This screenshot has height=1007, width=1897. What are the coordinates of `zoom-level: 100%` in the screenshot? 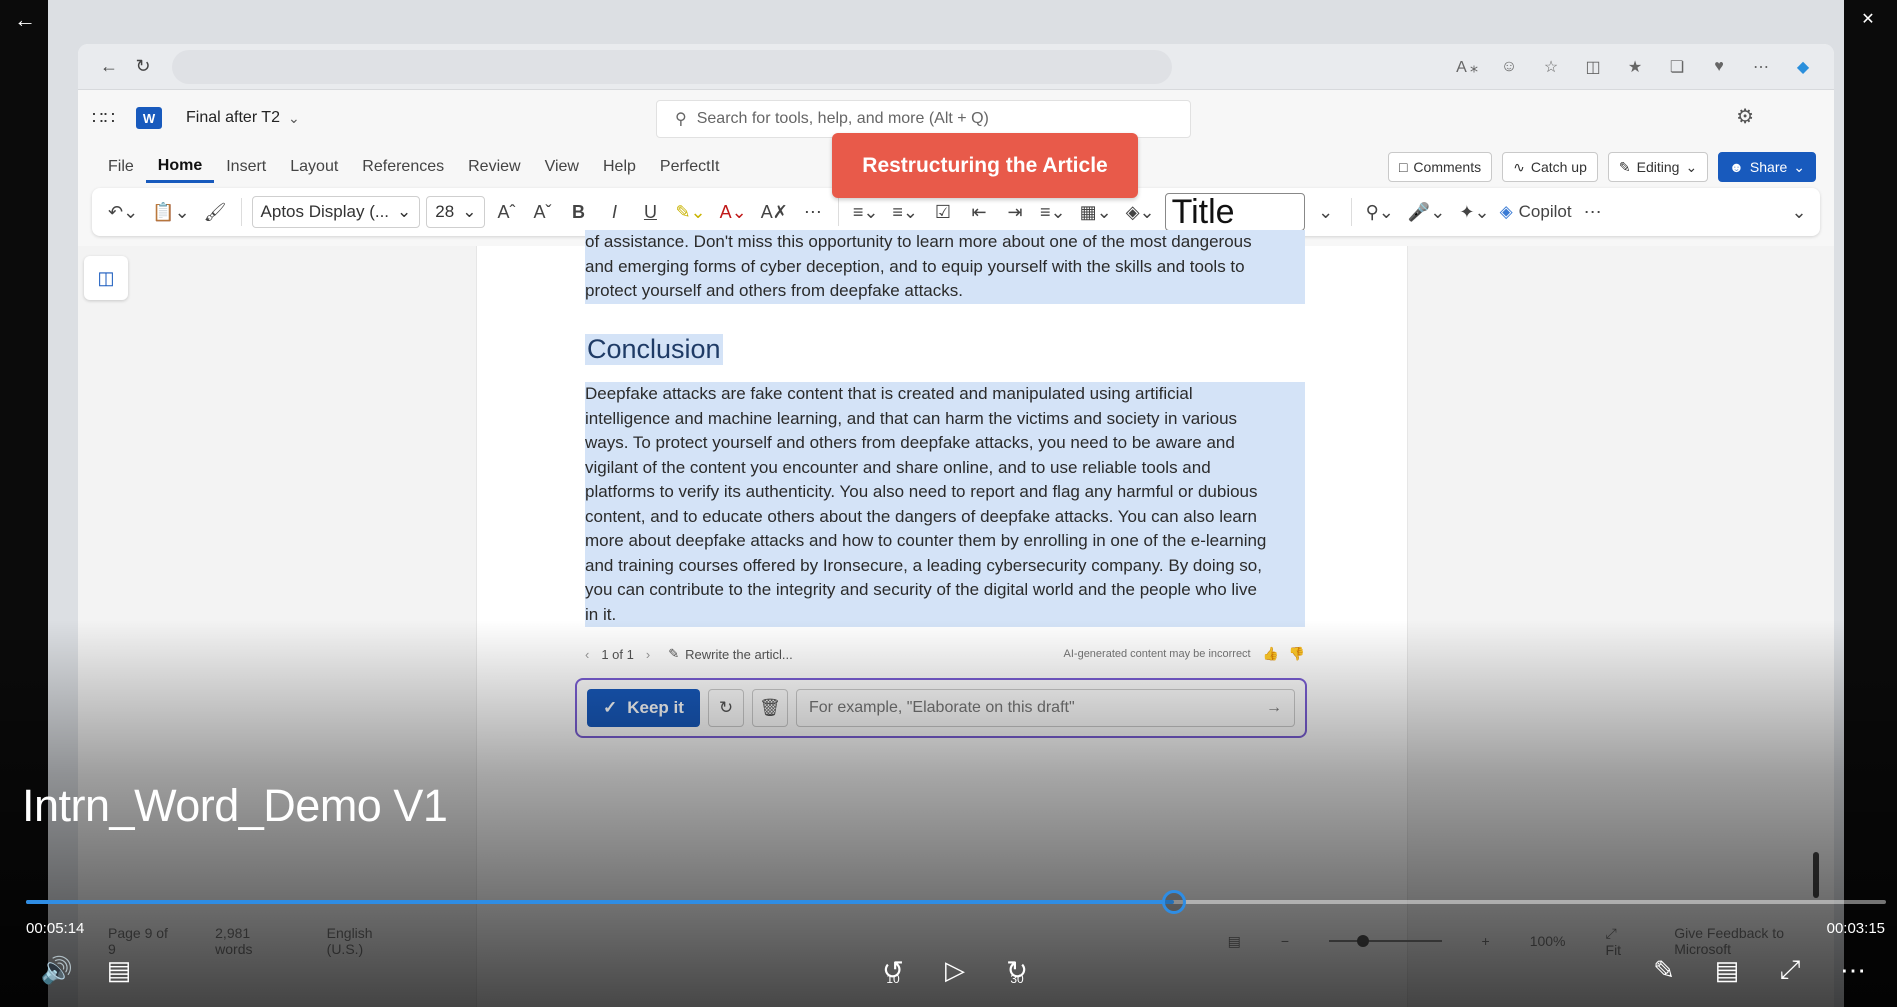 It's located at (1548, 941).